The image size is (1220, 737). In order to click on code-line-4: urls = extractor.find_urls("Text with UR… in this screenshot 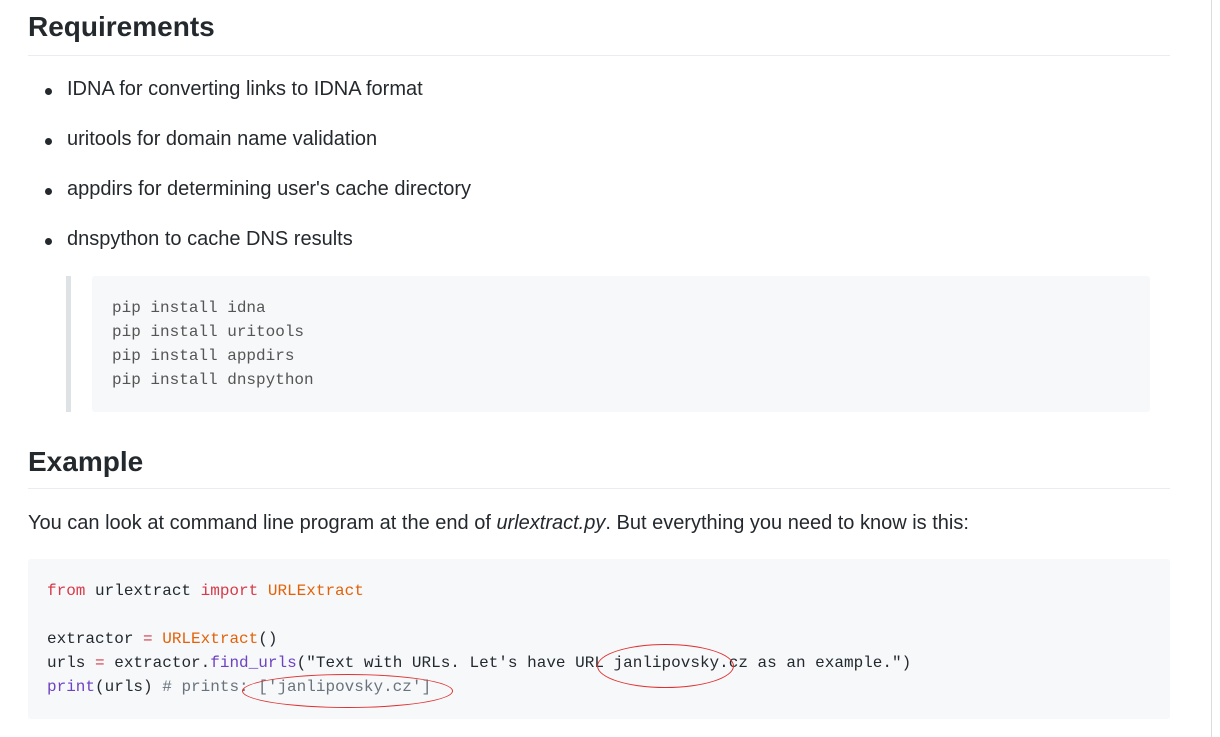, I will do `click(479, 663)`.